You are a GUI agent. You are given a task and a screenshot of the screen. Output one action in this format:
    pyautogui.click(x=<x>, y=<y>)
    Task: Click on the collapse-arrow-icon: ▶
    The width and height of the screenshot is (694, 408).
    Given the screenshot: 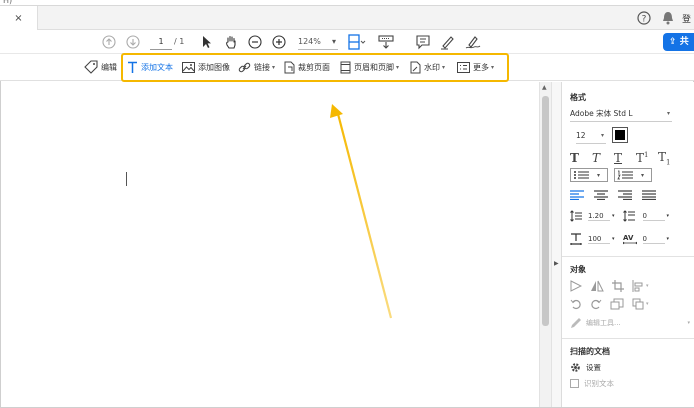 What is the action you would take?
    pyautogui.click(x=556, y=263)
    